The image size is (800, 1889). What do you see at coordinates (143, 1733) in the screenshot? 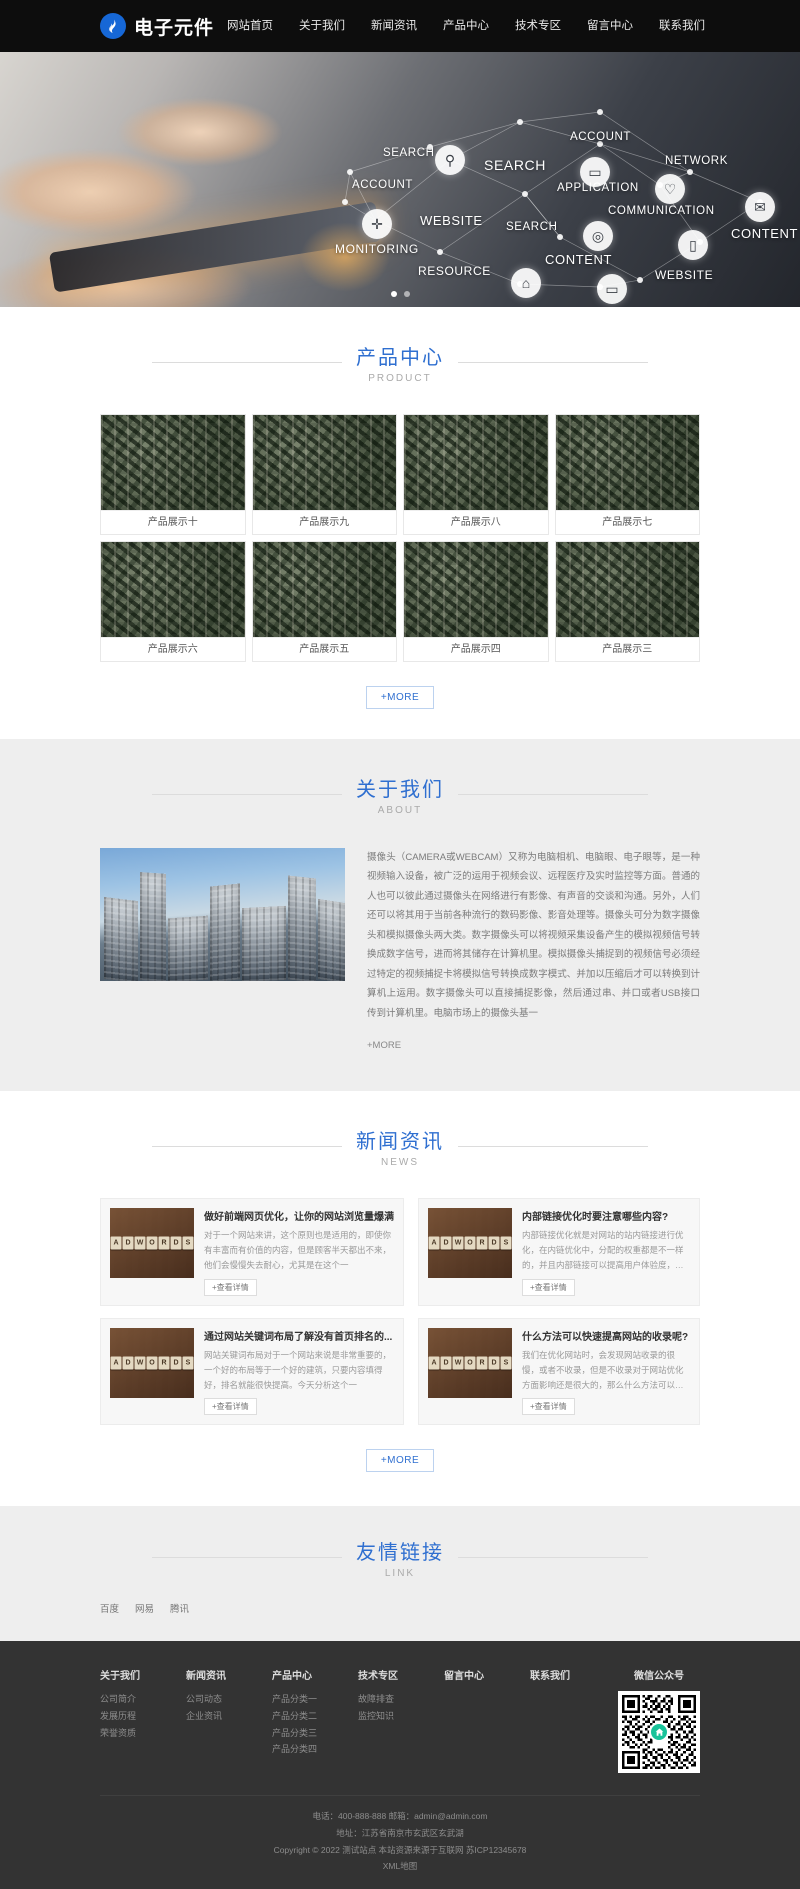
I see `footer-link: 荣誉资质` at bounding box center [143, 1733].